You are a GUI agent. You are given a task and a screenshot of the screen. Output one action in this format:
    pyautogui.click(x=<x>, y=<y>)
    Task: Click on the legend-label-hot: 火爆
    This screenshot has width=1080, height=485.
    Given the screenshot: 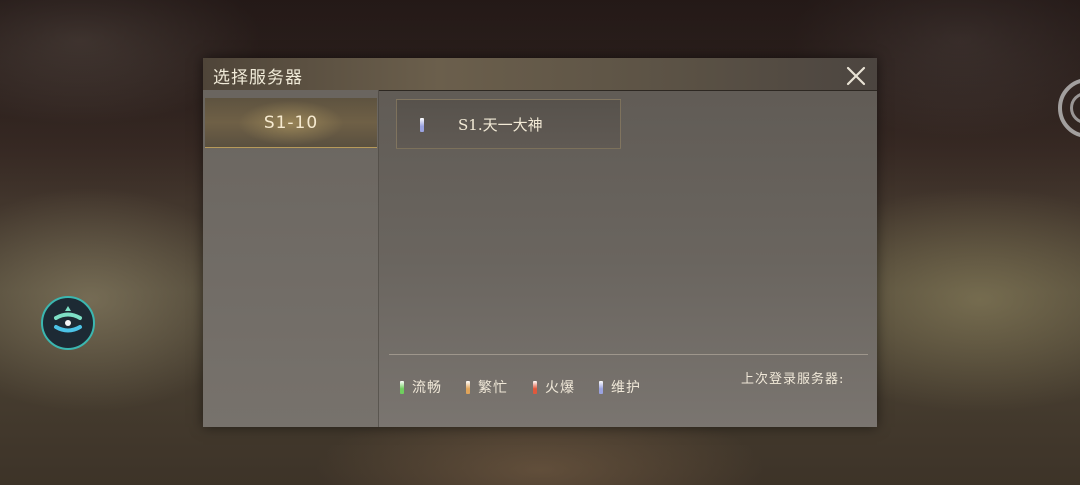 What is the action you would take?
    pyautogui.click(x=560, y=388)
    